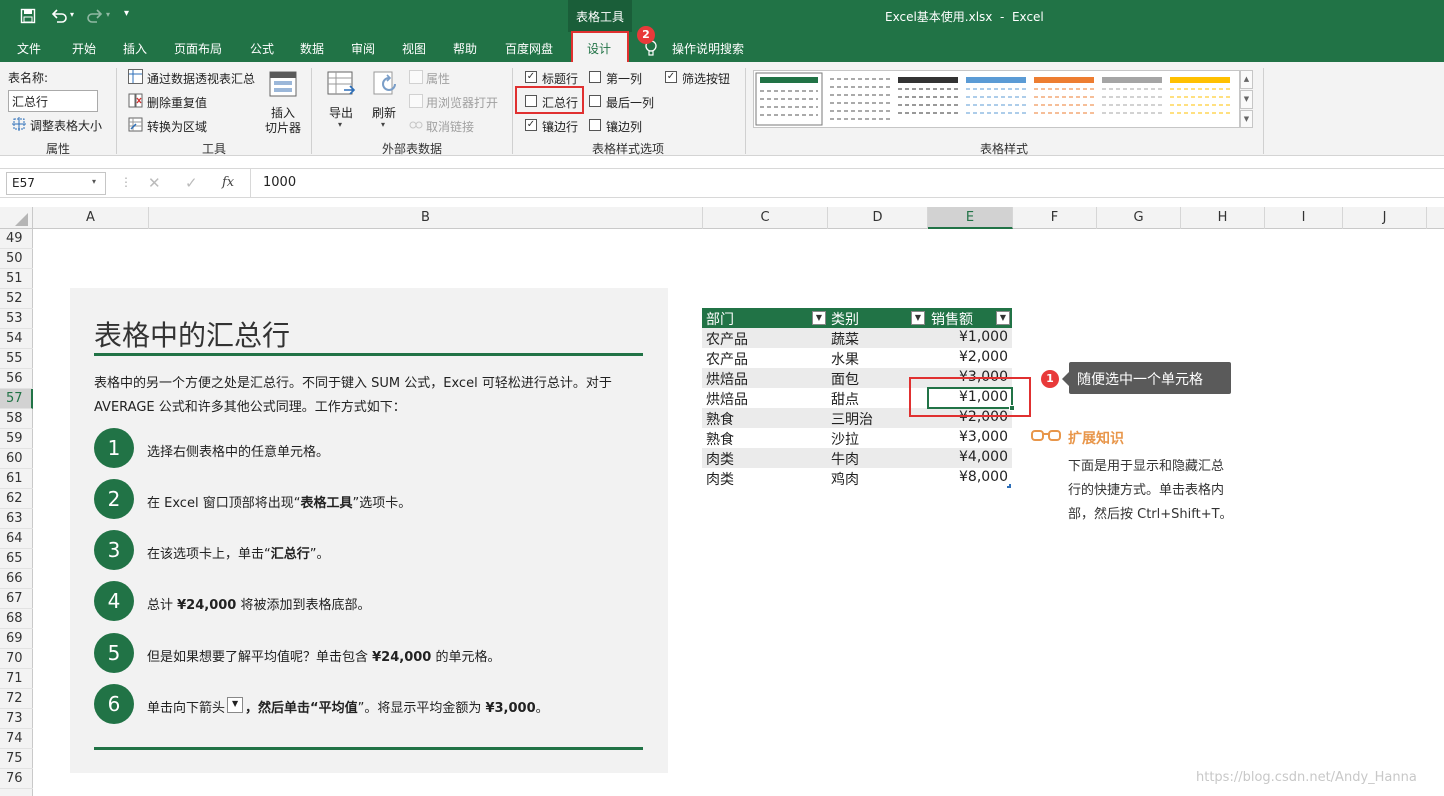 This screenshot has width=1444, height=796. Describe the element at coordinates (462, 102) in the screenshot. I see `open-in-browser-button: 用浏览器打开` at that location.